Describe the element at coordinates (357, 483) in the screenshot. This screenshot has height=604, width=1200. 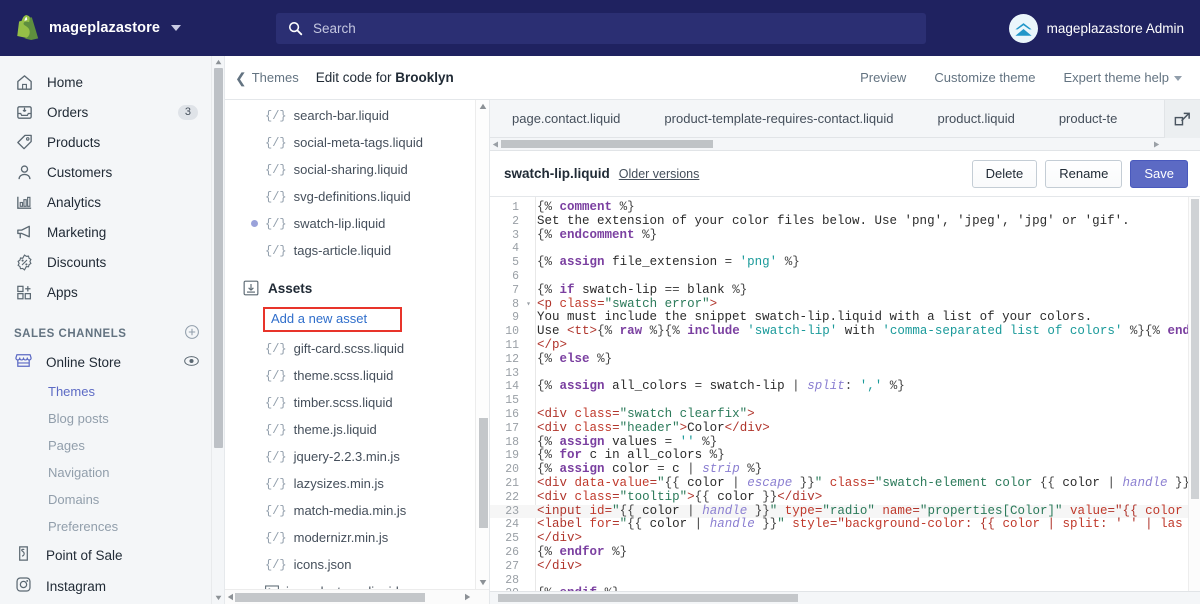
I see `file-tree-item: {/} lazysizes.min.js` at that location.